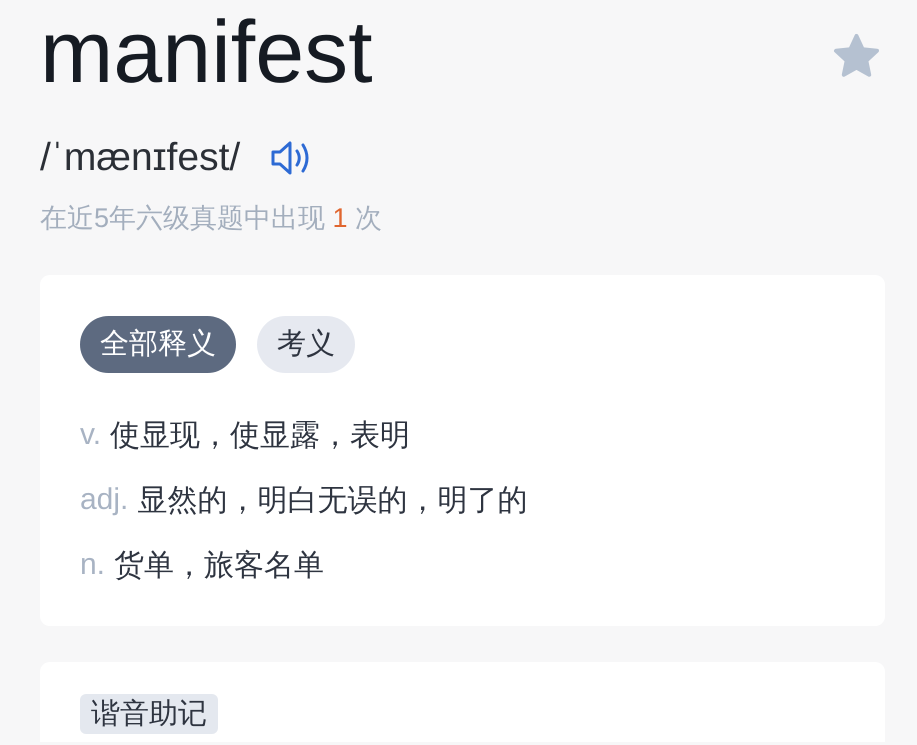 The height and width of the screenshot is (745, 917). Describe the element at coordinates (158, 344) in the screenshot. I see `definition-tab: 全部释义` at that location.